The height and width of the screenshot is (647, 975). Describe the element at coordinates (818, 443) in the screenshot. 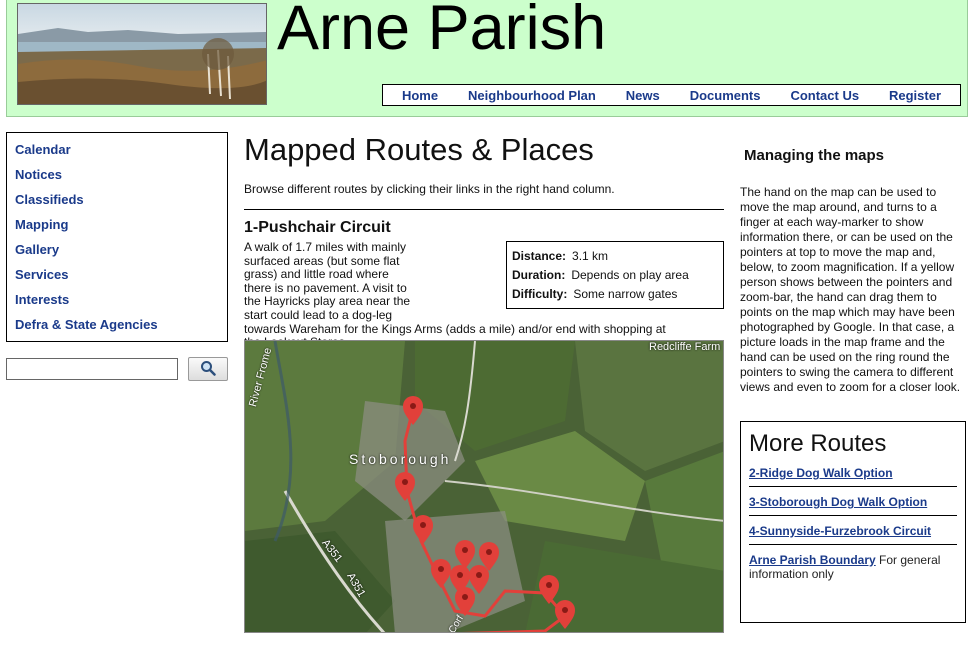

I see `more-routes-title: More Routes` at that location.